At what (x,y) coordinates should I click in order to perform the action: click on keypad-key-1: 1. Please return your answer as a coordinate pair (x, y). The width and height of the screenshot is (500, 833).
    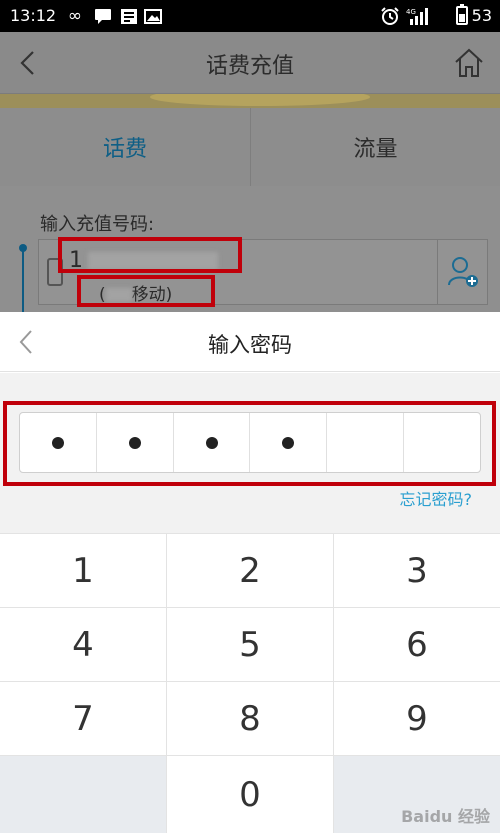
    Looking at the image, I should click on (83, 570).